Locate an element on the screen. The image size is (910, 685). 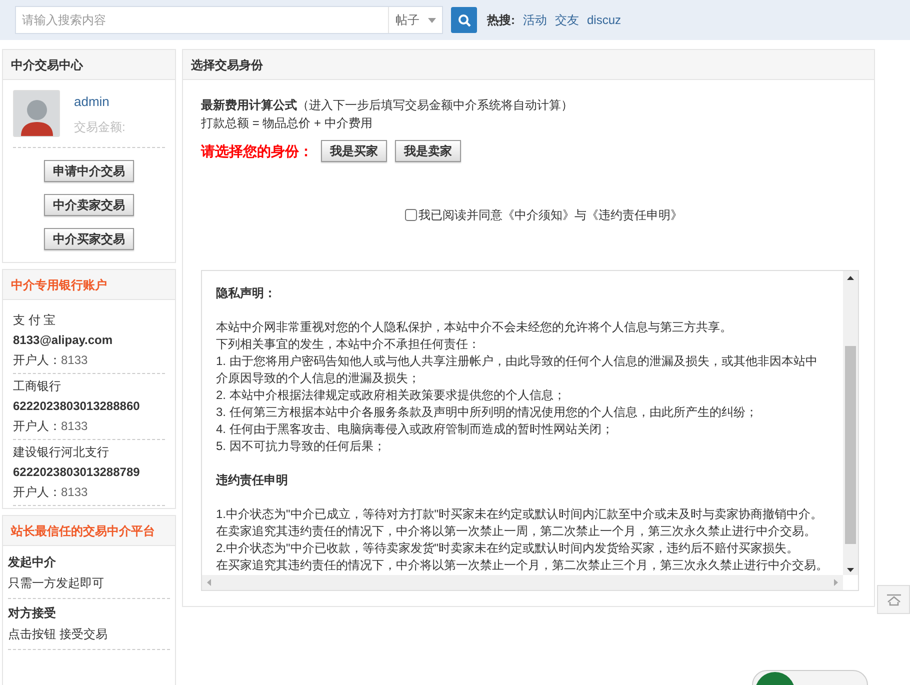
formula-title: 最新费用计算公式（进入下一步后填写交易金额中介系统将自动计算） is located at coordinates (387, 105).